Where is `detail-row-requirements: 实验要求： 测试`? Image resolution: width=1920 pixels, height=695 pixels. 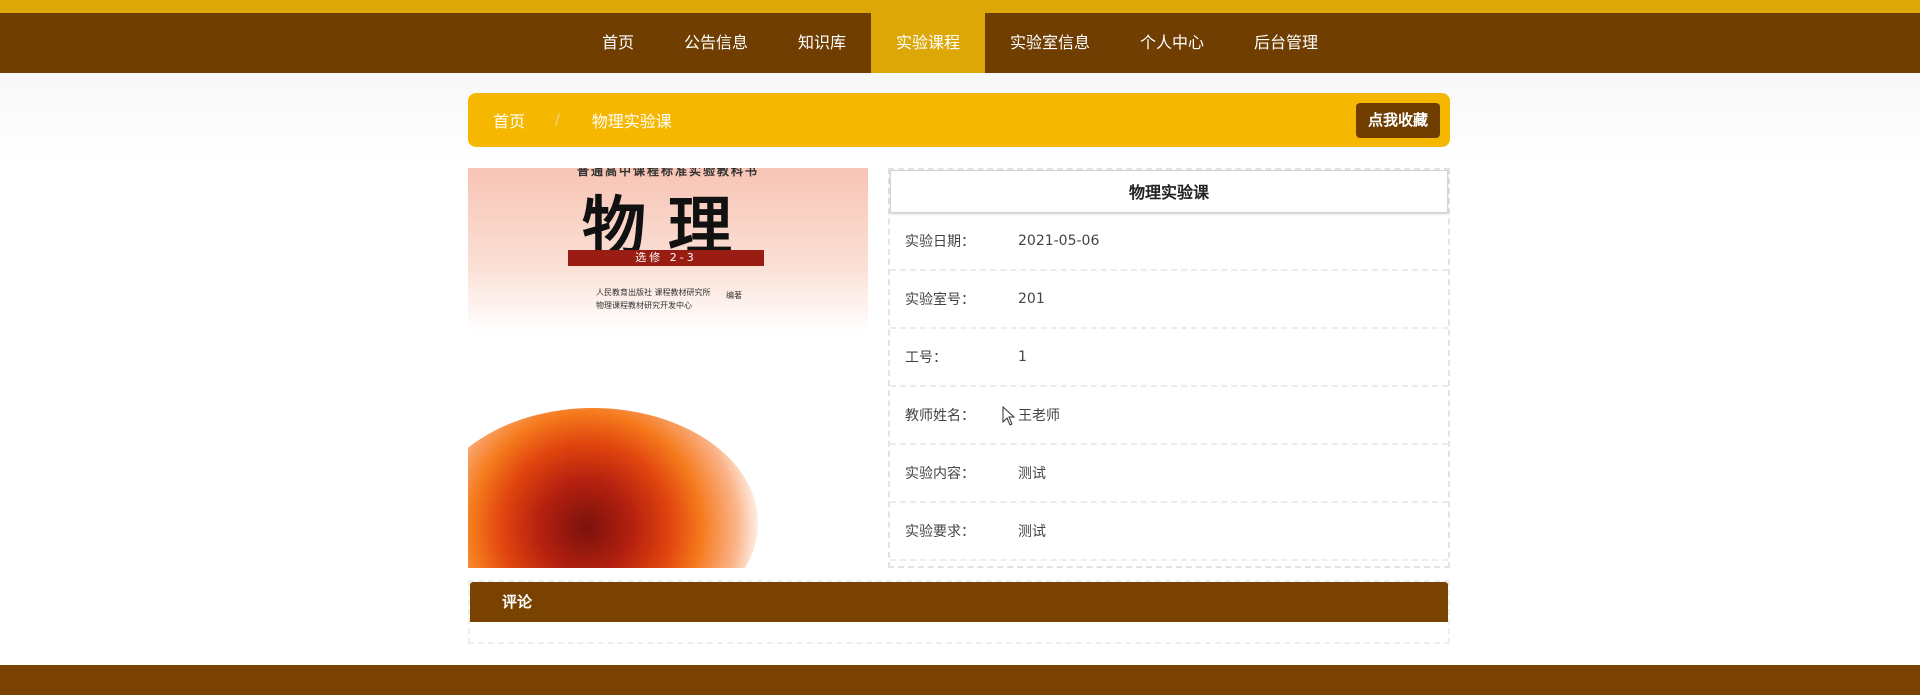
detail-row-requirements: 实验要求： 测试 is located at coordinates (1169, 532).